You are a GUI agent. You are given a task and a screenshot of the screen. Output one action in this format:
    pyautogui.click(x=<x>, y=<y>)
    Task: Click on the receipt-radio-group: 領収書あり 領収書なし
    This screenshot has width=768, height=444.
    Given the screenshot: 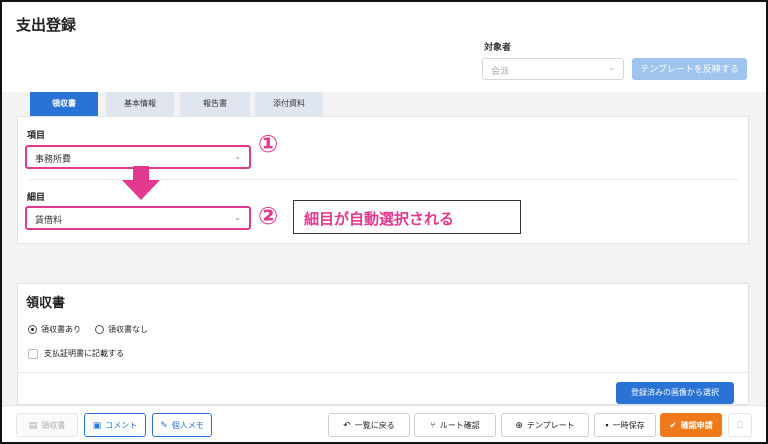 What is the action you would take?
    pyautogui.click(x=88, y=329)
    